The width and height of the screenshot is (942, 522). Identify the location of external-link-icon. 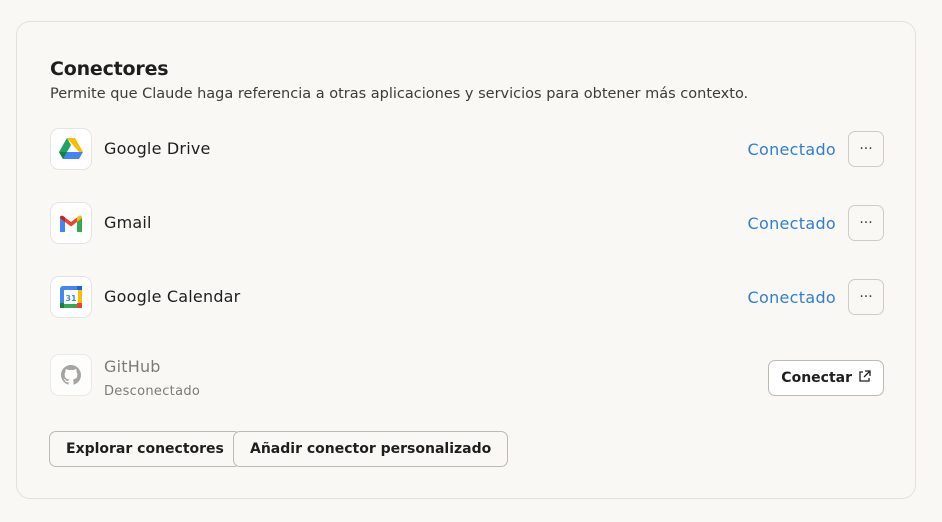
(864, 378).